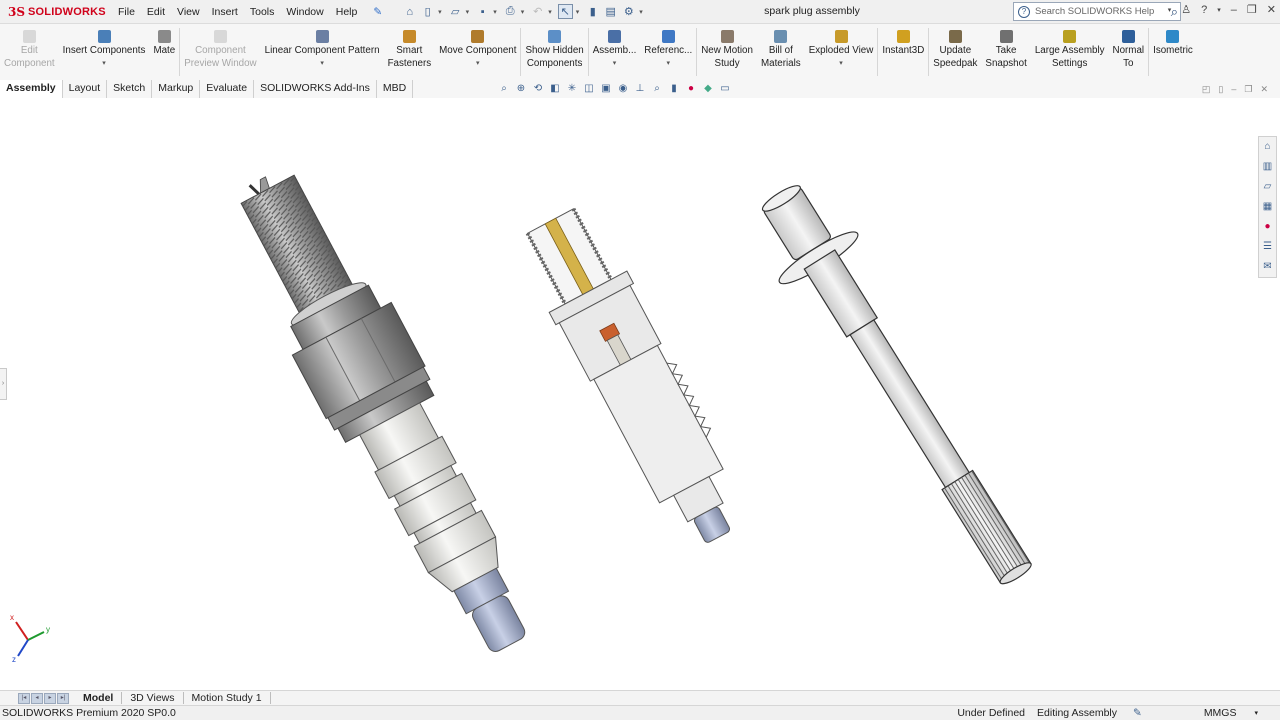  What do you see at coordinates (841, 46) in the screenshot?
I see `ribbon-button-exploded-view: Exploded View ▾` at bounding box center [841, 46].